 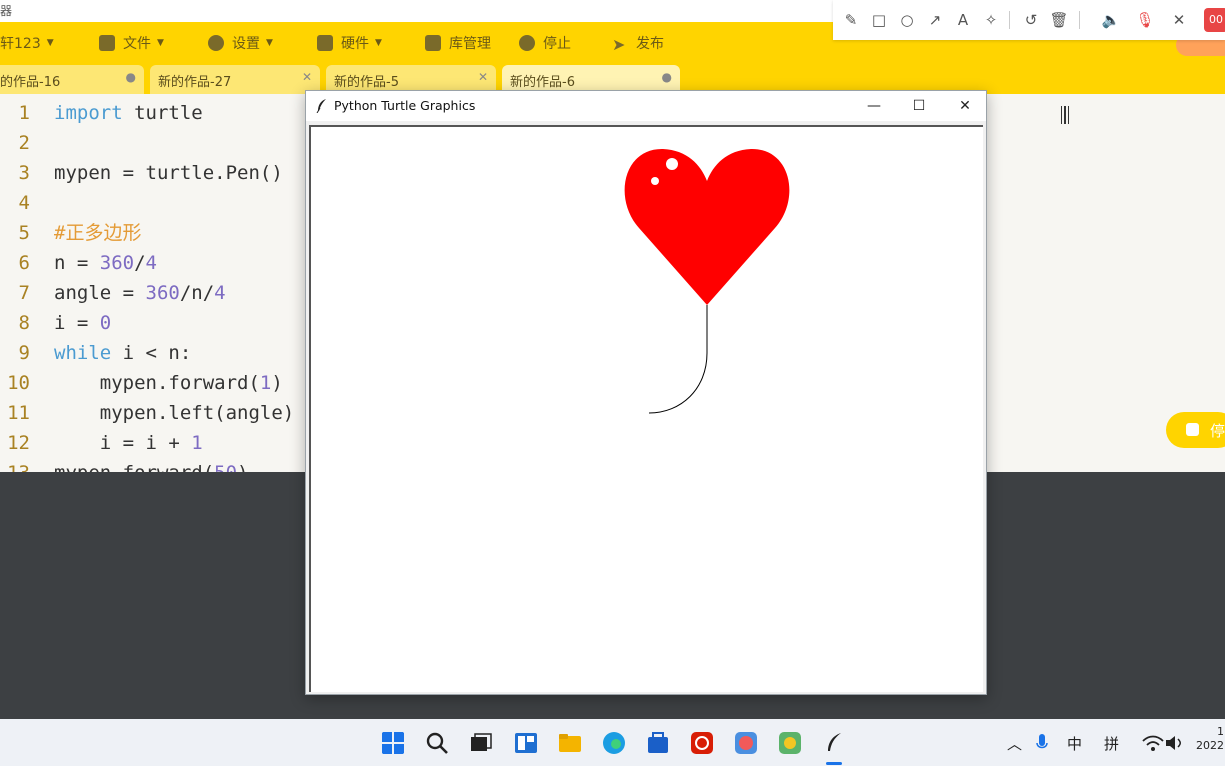 I want to click on system-clock: 1 2022, so click(x=1210, y=739).